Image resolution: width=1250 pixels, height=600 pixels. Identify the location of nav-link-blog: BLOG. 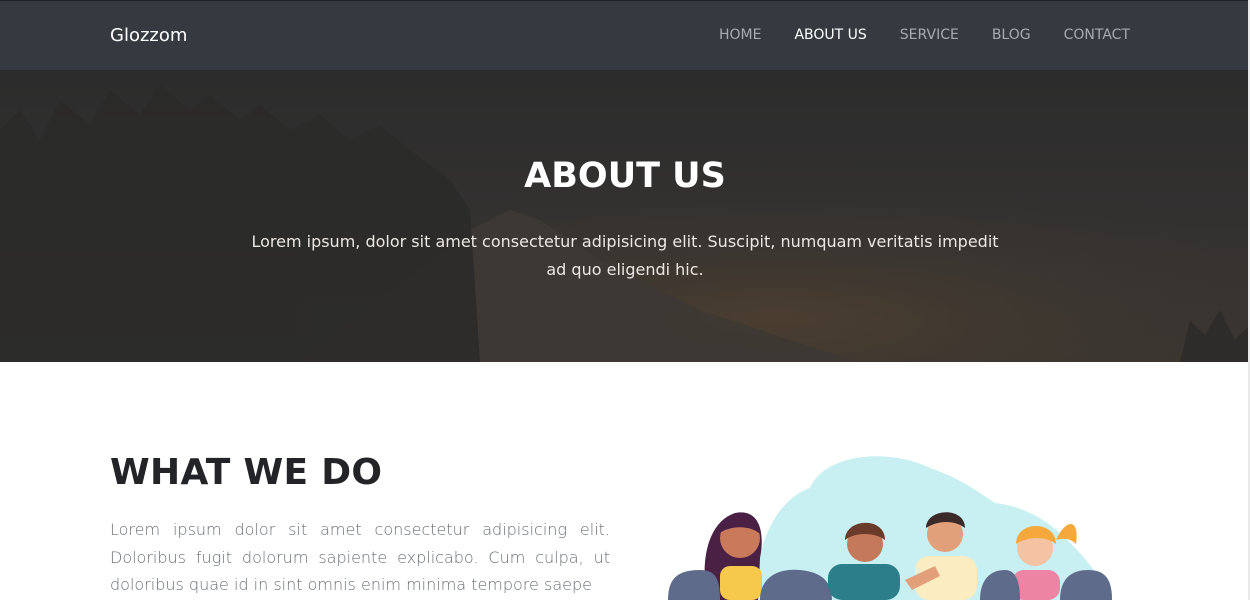
(1011, 35).